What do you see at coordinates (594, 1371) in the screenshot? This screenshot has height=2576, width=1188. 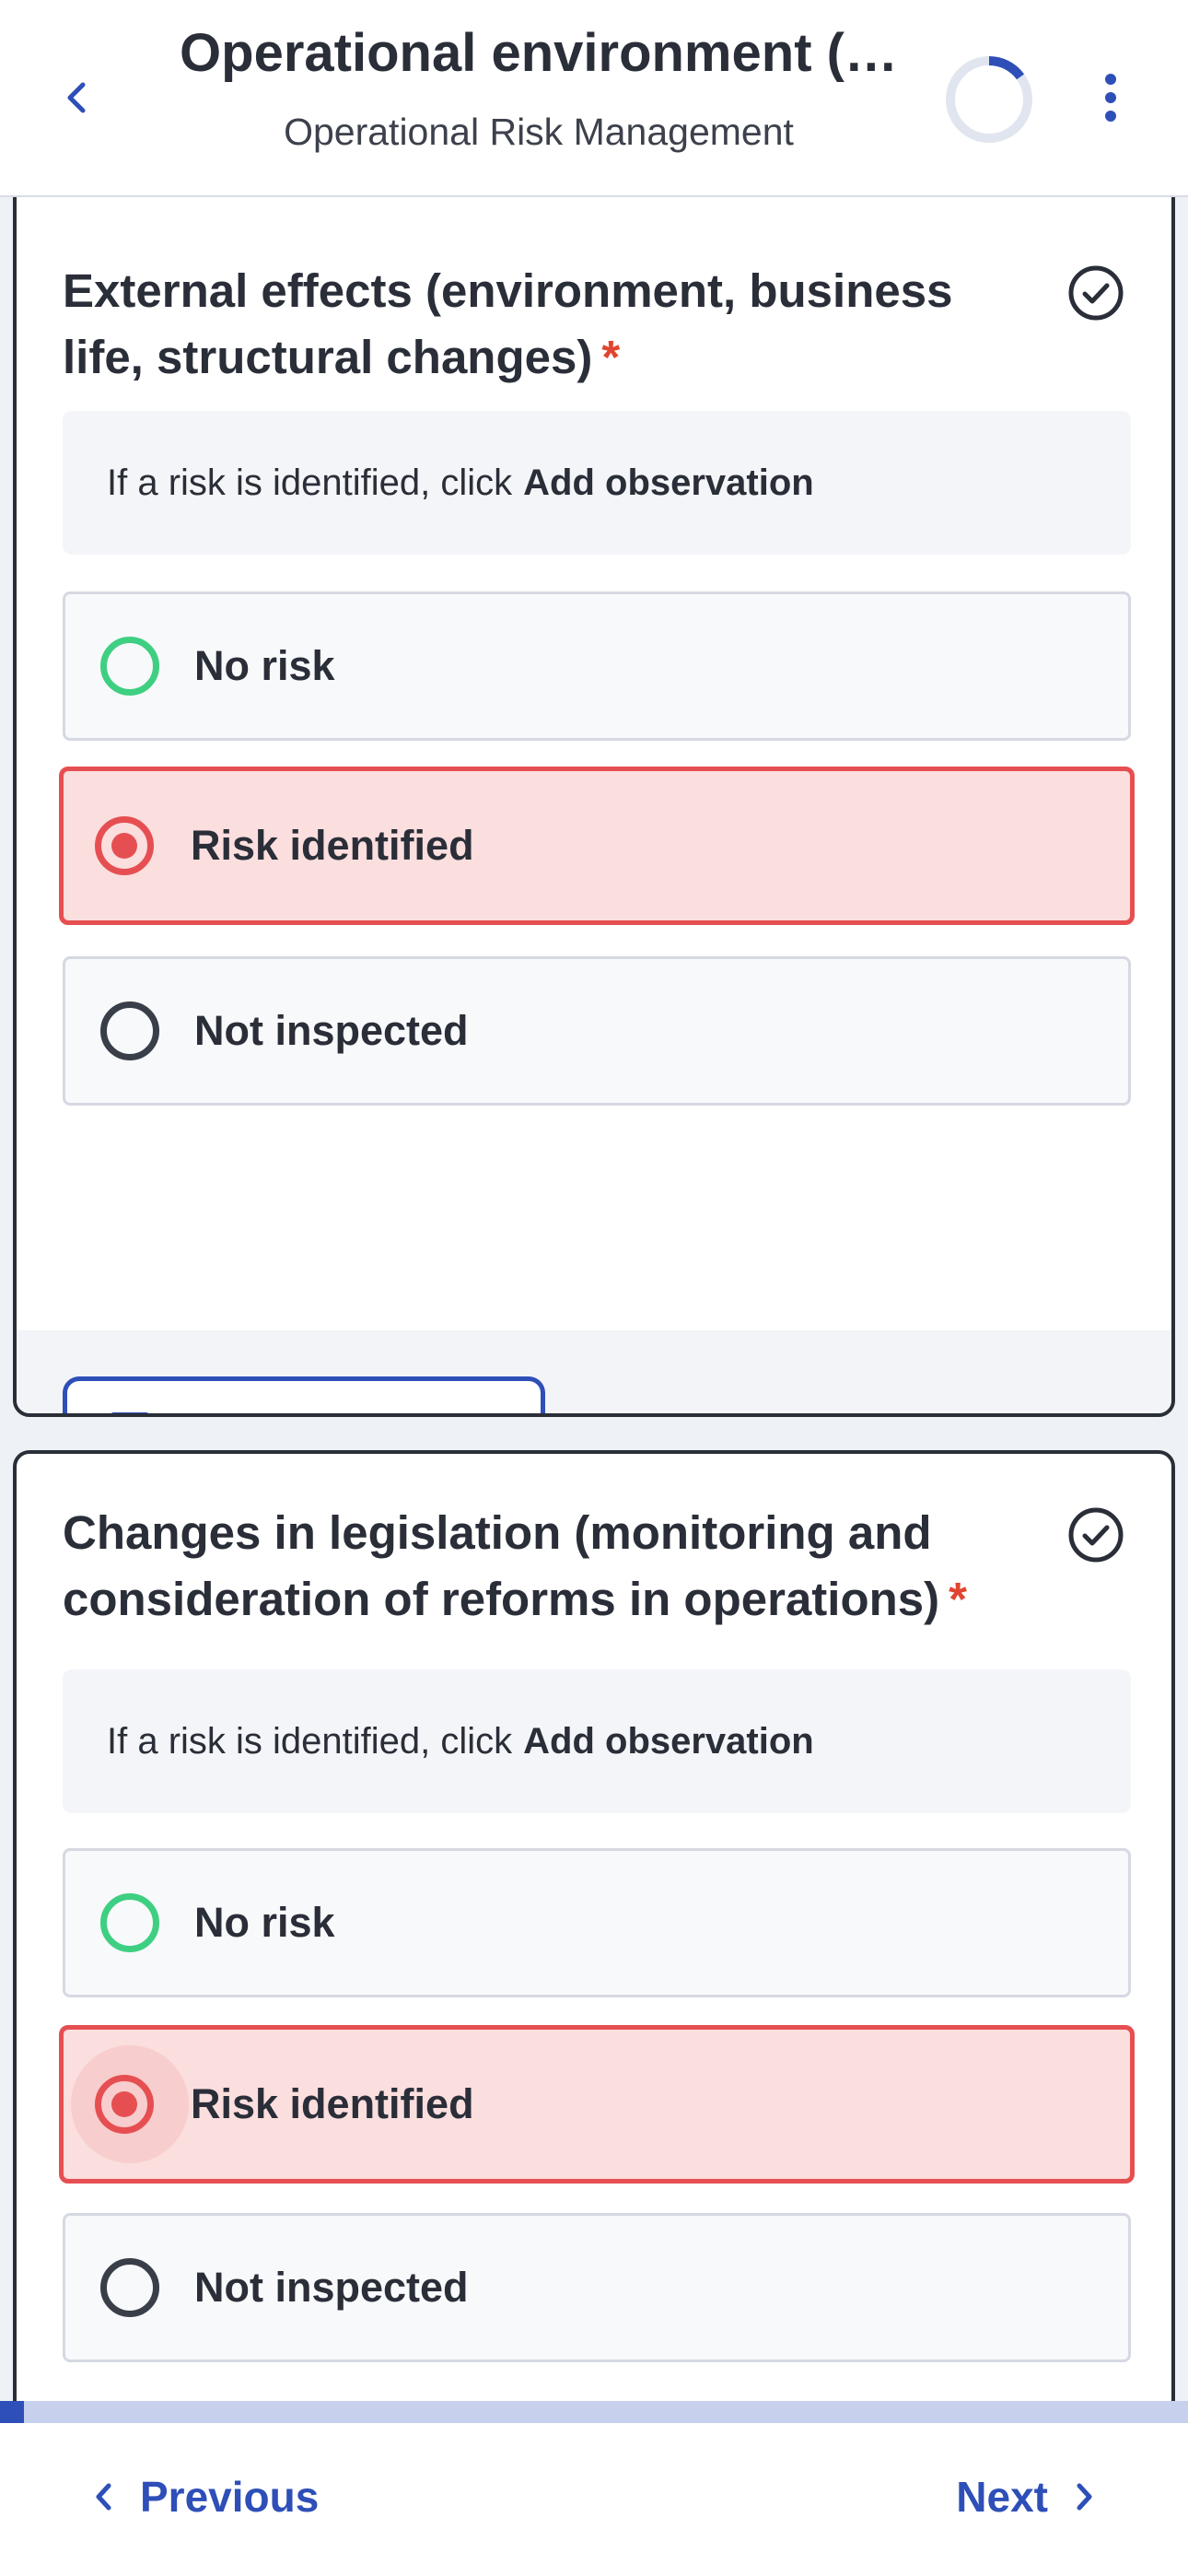 I see `observation-area: Add observation` at bounding box center [594, 1371].